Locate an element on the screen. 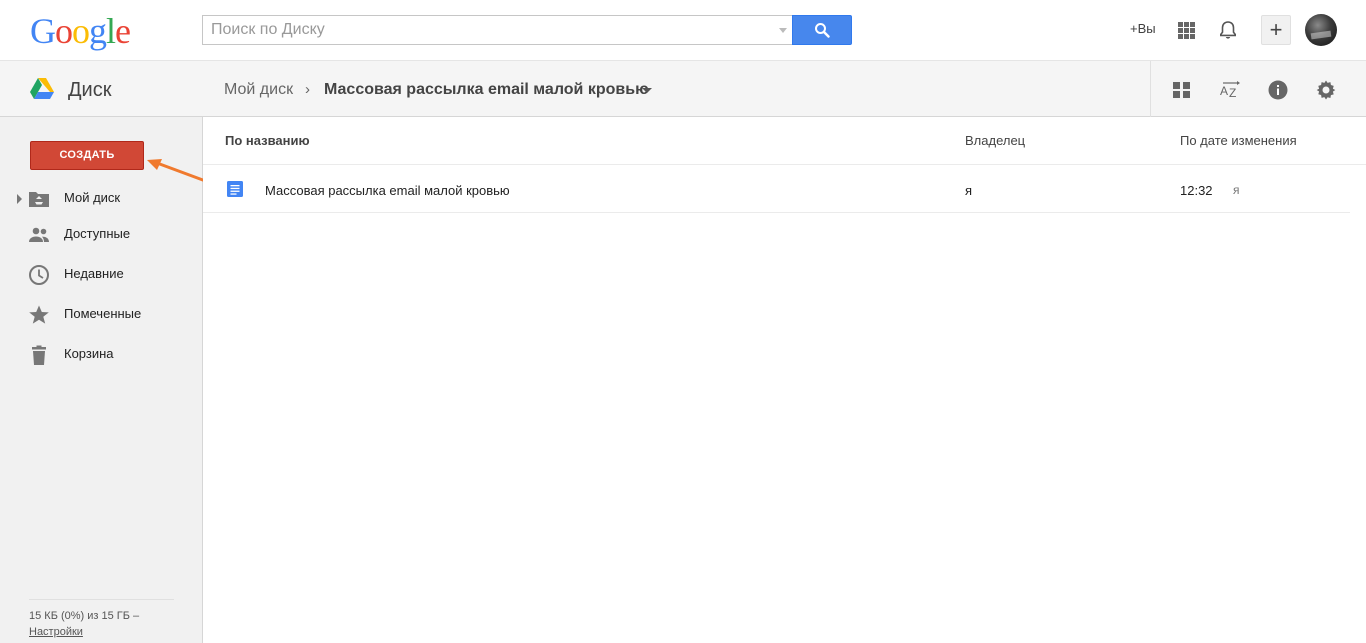  column-header-modified: По дате изменения is located at coordinates (1238, 140).